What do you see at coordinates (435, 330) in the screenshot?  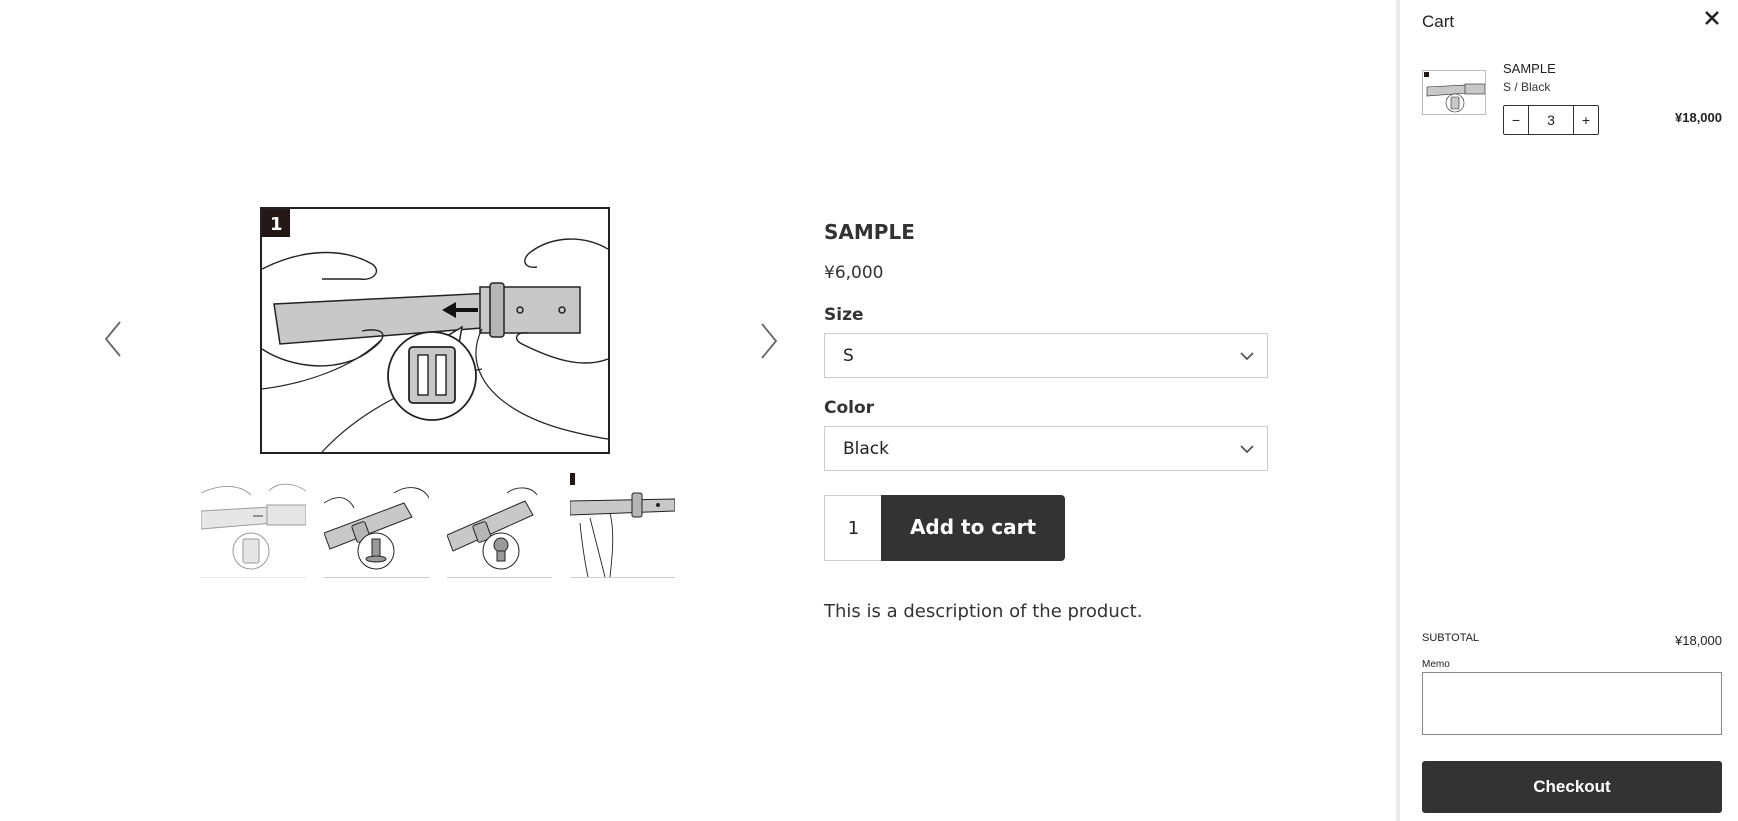 I see `main-product-image: 1` at bounding box center [435, 330].